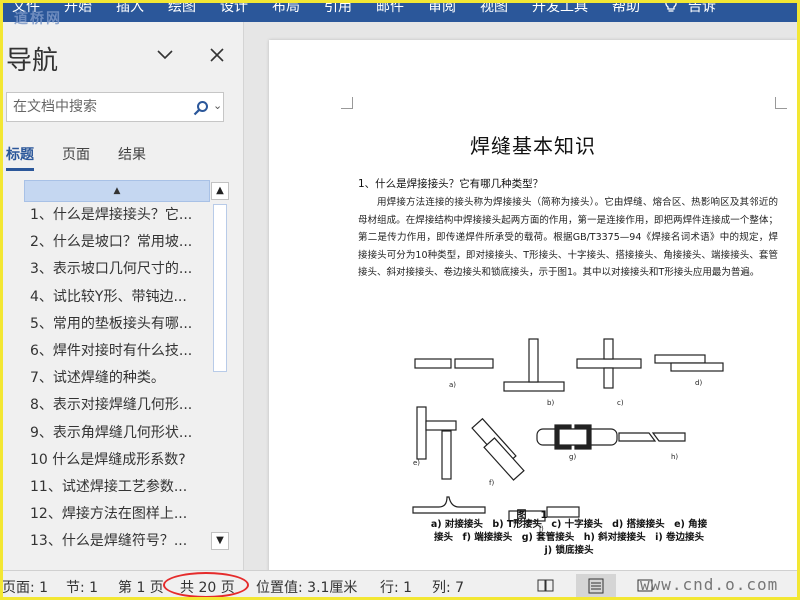 The height and width of the screenshot is (600, 800). I want to click on highlight-circle-annotation, so click(206, 585).